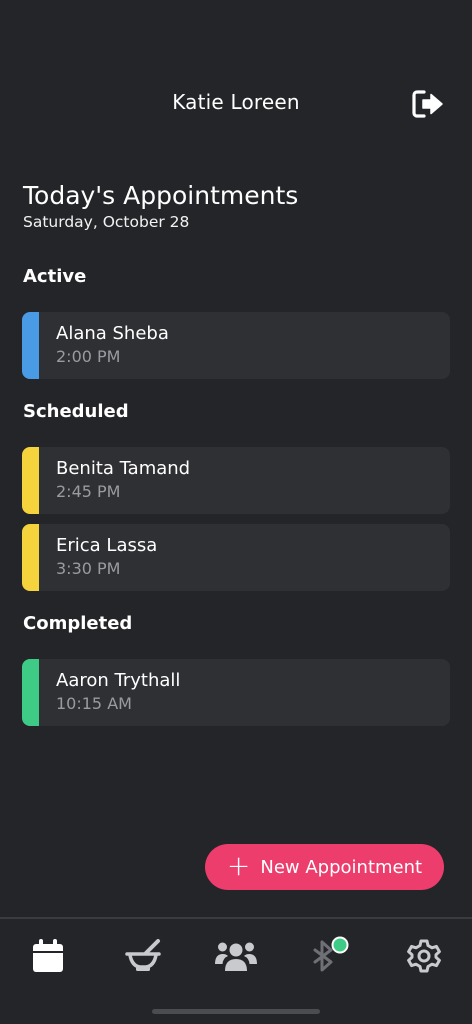 This screenshot has height=1024, width=472. Describe the element at coordinates (94, 703) in the screenshot. I see `appointment-time: 10:15 AM` at that location.